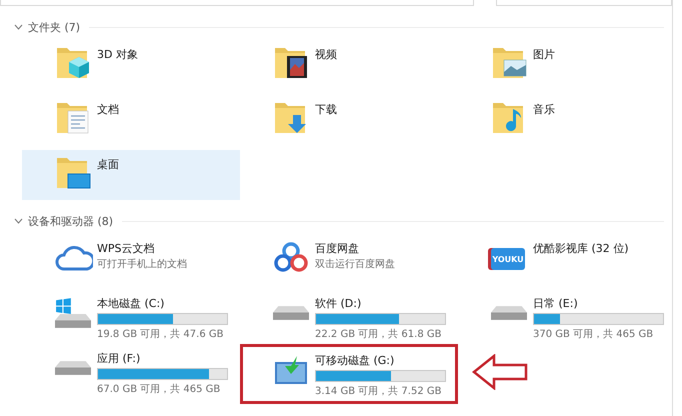 The image size is (682, 416). What do you see at coordinates (378, 391) in the screenshot?
I see `free-space-text: 3.14 GB 可用，共 7.52 GB` at bounding box center [378, 391].